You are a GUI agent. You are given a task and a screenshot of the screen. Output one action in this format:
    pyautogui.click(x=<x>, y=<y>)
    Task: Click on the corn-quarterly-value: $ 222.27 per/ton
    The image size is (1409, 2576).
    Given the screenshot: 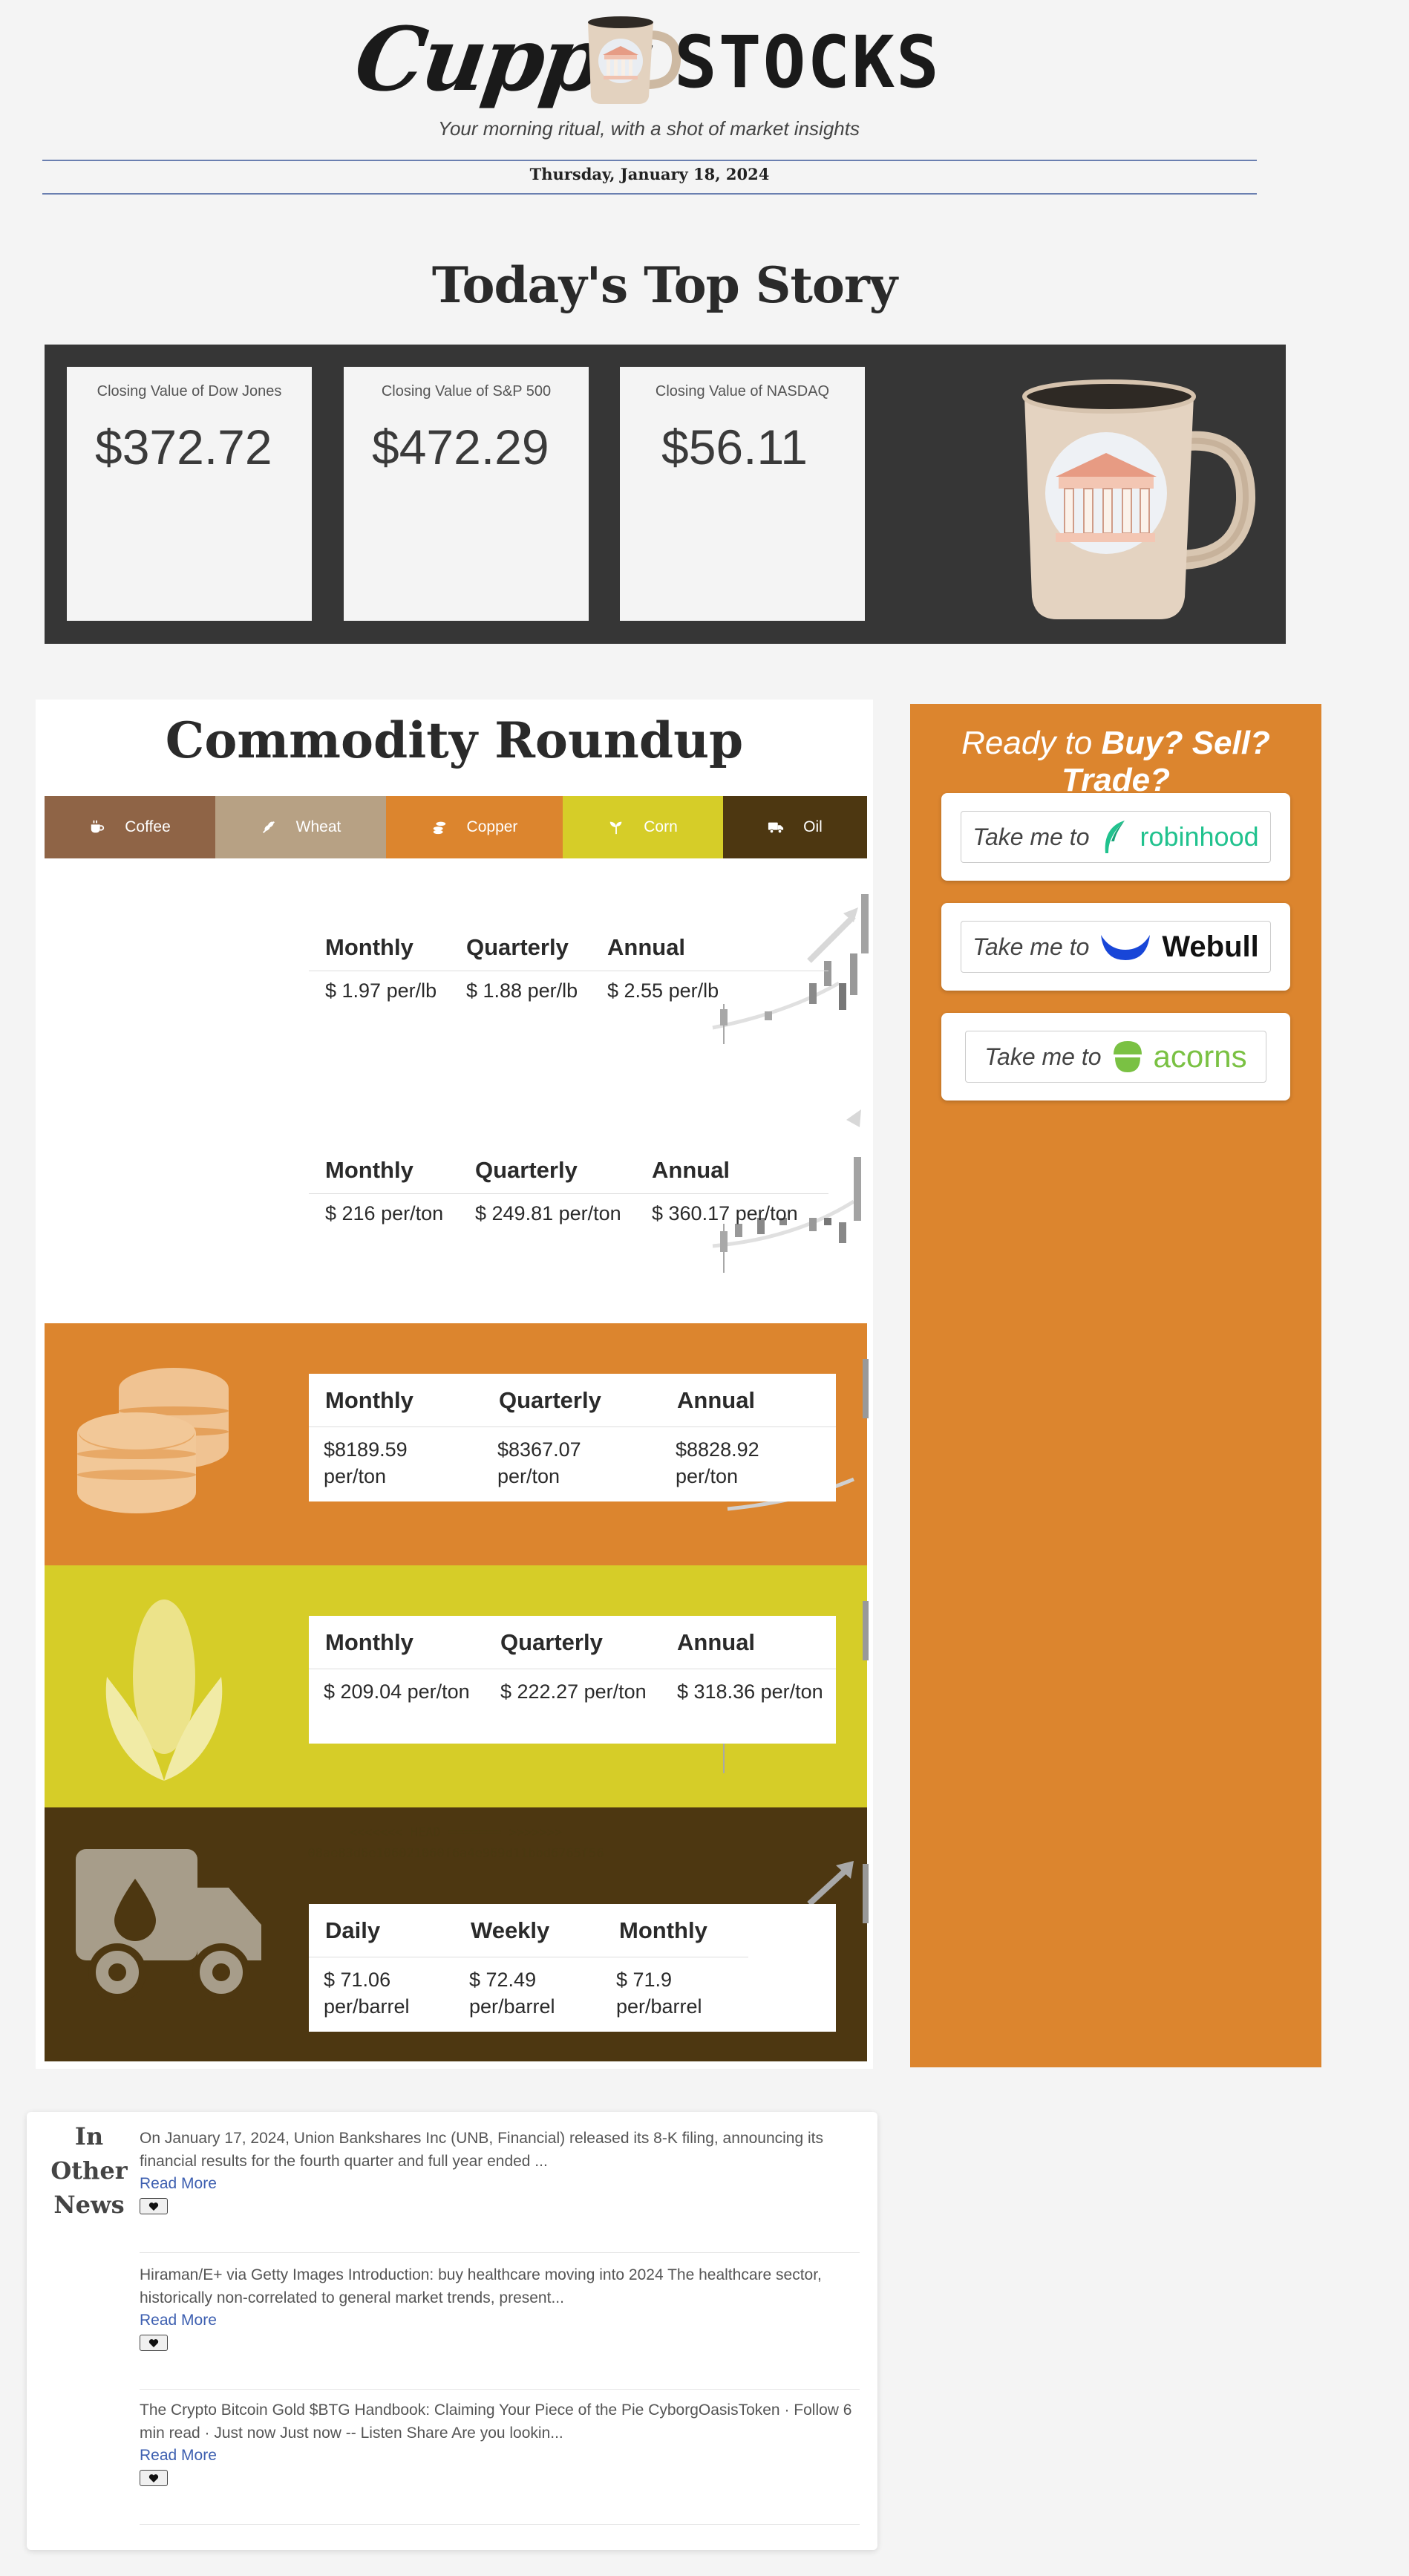 What is the action you would take?
    pyautogui.click(x=574, y=1691)
    